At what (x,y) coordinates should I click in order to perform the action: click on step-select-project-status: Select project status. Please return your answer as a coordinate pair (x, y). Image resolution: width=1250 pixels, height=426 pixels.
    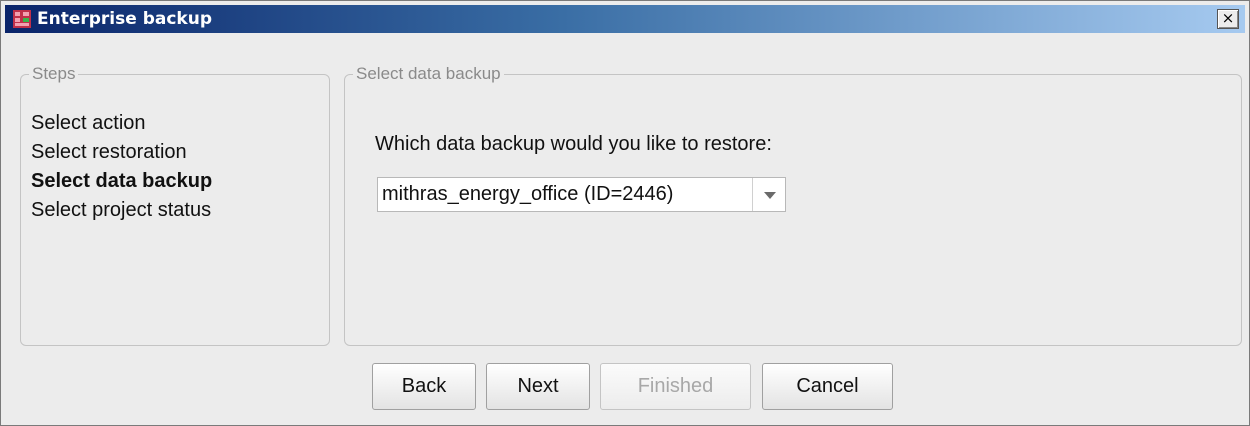
    Looking at the image, I should click on (121, 210).